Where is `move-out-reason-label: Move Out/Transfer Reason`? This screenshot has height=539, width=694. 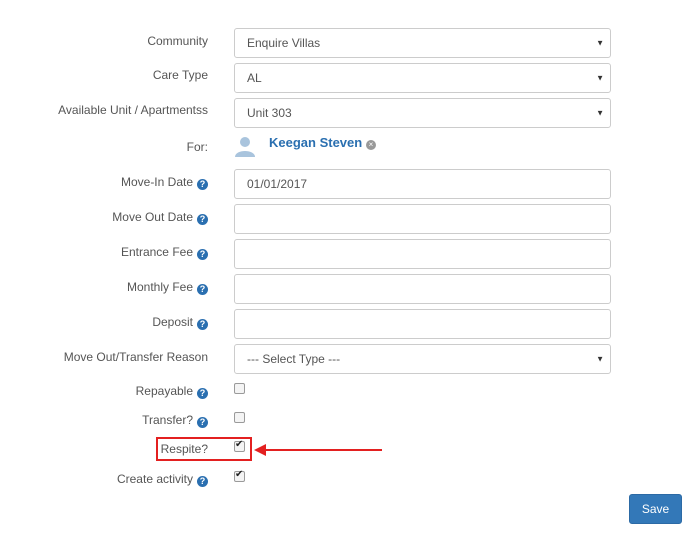
move-out-reason-label: Move Out/Transfer Reason is located at coordinates (135, 357).